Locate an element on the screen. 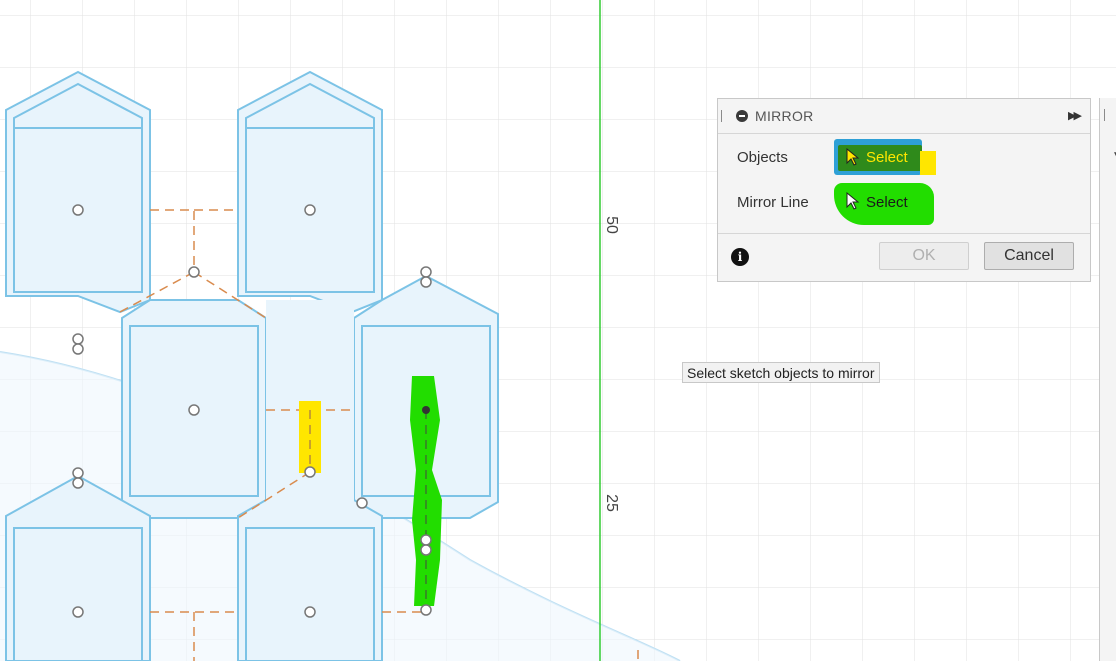 This screenshot has width=1116, height=661. minus-circle-icon is located at coordinates (742, 116).